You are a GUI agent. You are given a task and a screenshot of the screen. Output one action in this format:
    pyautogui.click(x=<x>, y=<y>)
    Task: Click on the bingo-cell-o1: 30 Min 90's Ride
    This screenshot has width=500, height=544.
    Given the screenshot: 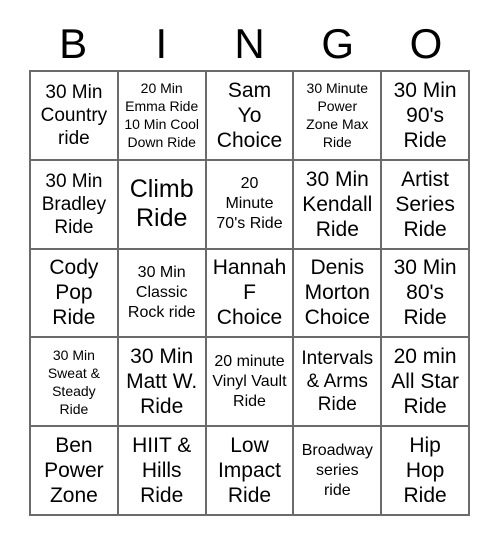 What is the action you would take?
    pyautogui.click(x=426, y=116)
    